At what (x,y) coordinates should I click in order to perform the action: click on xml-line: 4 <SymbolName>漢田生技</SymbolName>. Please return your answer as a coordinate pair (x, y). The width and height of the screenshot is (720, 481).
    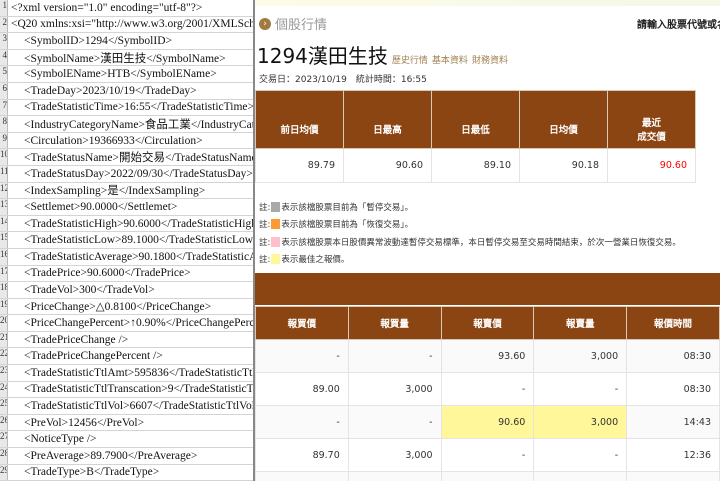
    Looking at the image, I should click on (126, 58).